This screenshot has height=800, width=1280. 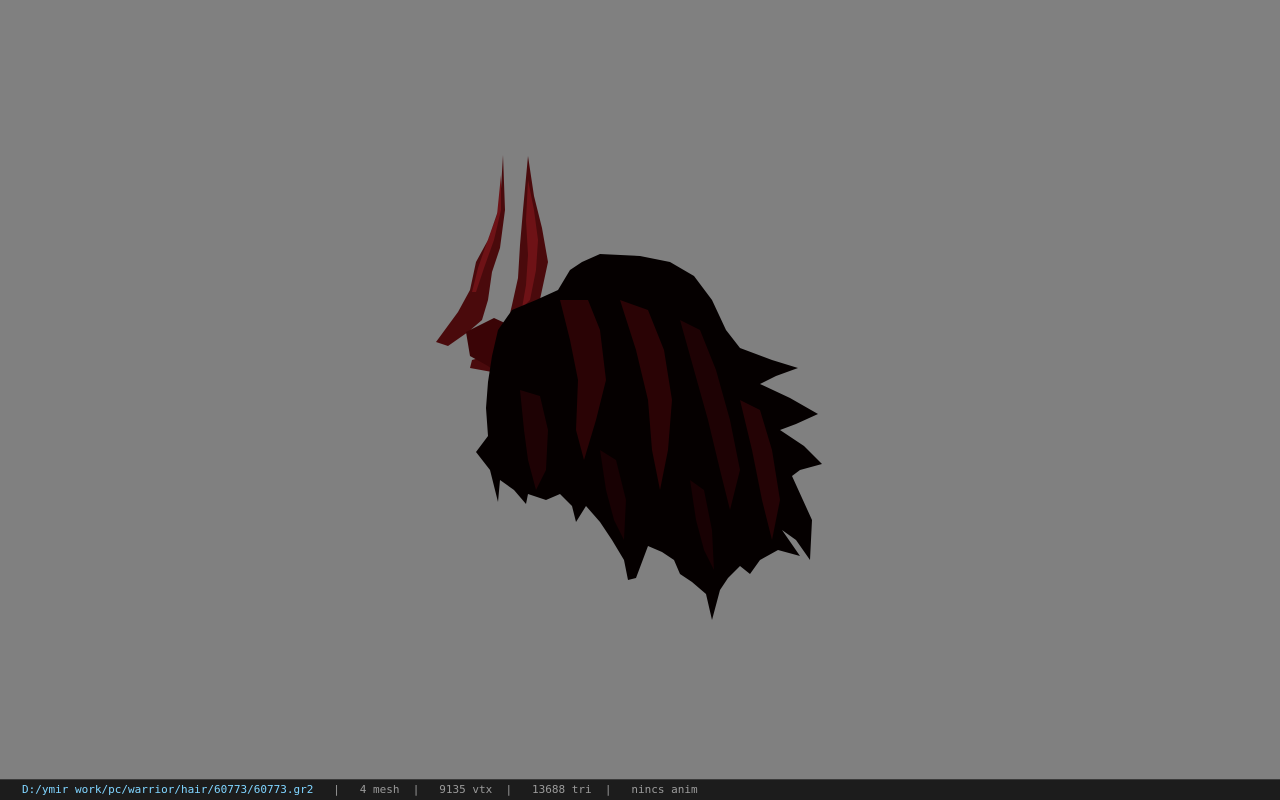 I want to click on hair, so click(x=649, y=437).